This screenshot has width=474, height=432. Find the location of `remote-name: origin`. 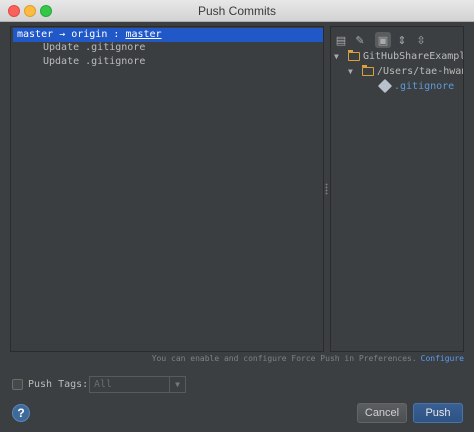

remote-name: origin is located at coordinates (89, 34).